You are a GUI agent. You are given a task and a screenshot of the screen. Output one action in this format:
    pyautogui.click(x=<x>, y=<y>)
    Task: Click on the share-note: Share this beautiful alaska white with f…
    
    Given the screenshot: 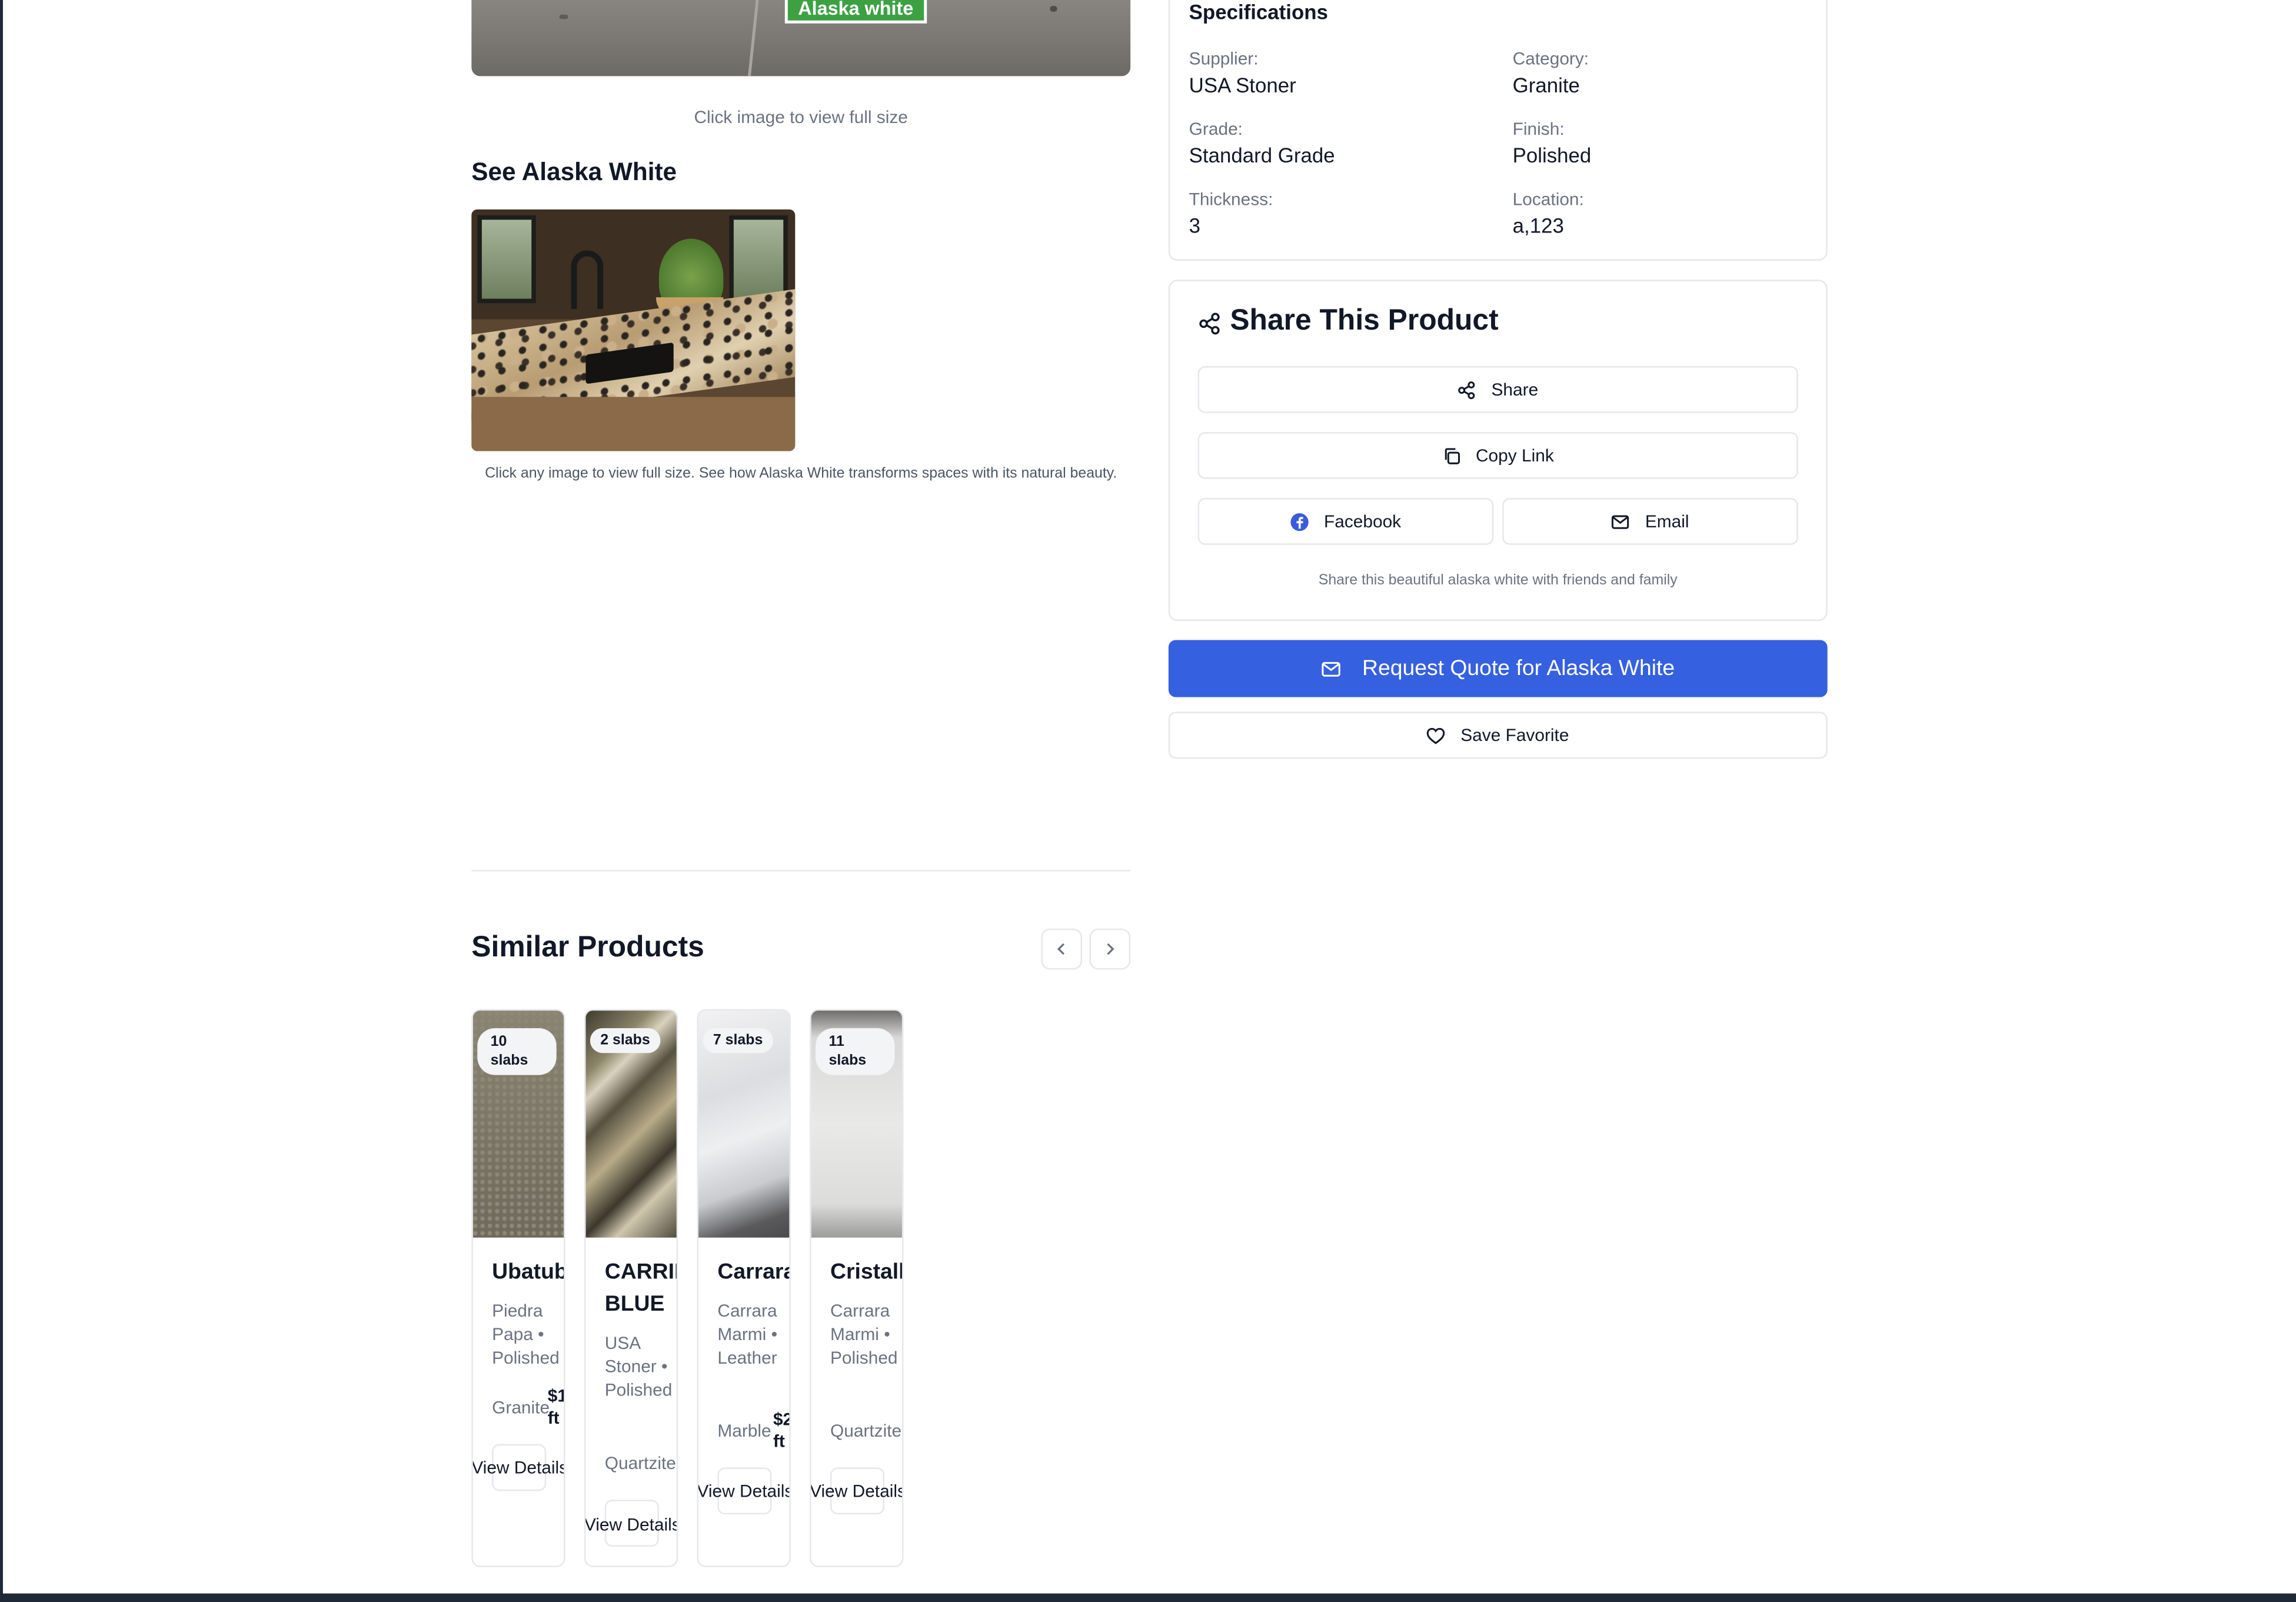 What is the action you would take?
    pyautogui.click(x=1498, y=581)
    